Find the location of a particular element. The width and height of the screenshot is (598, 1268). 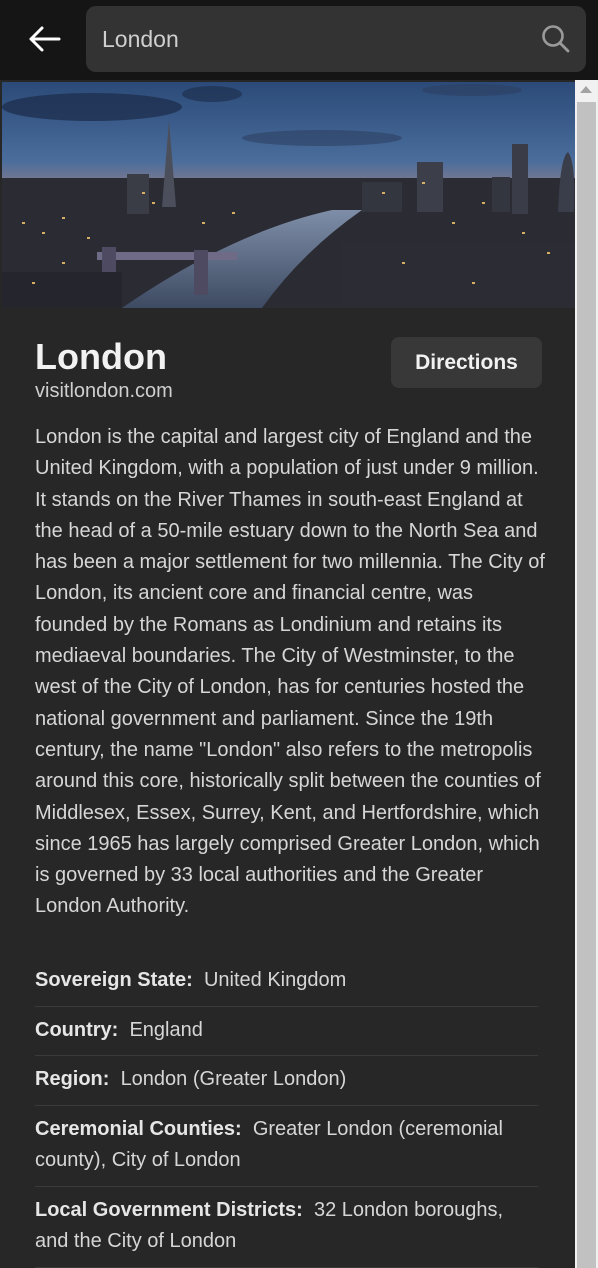

fact-label: Ceremonial Counties: is located at coordinates (138, 1128).